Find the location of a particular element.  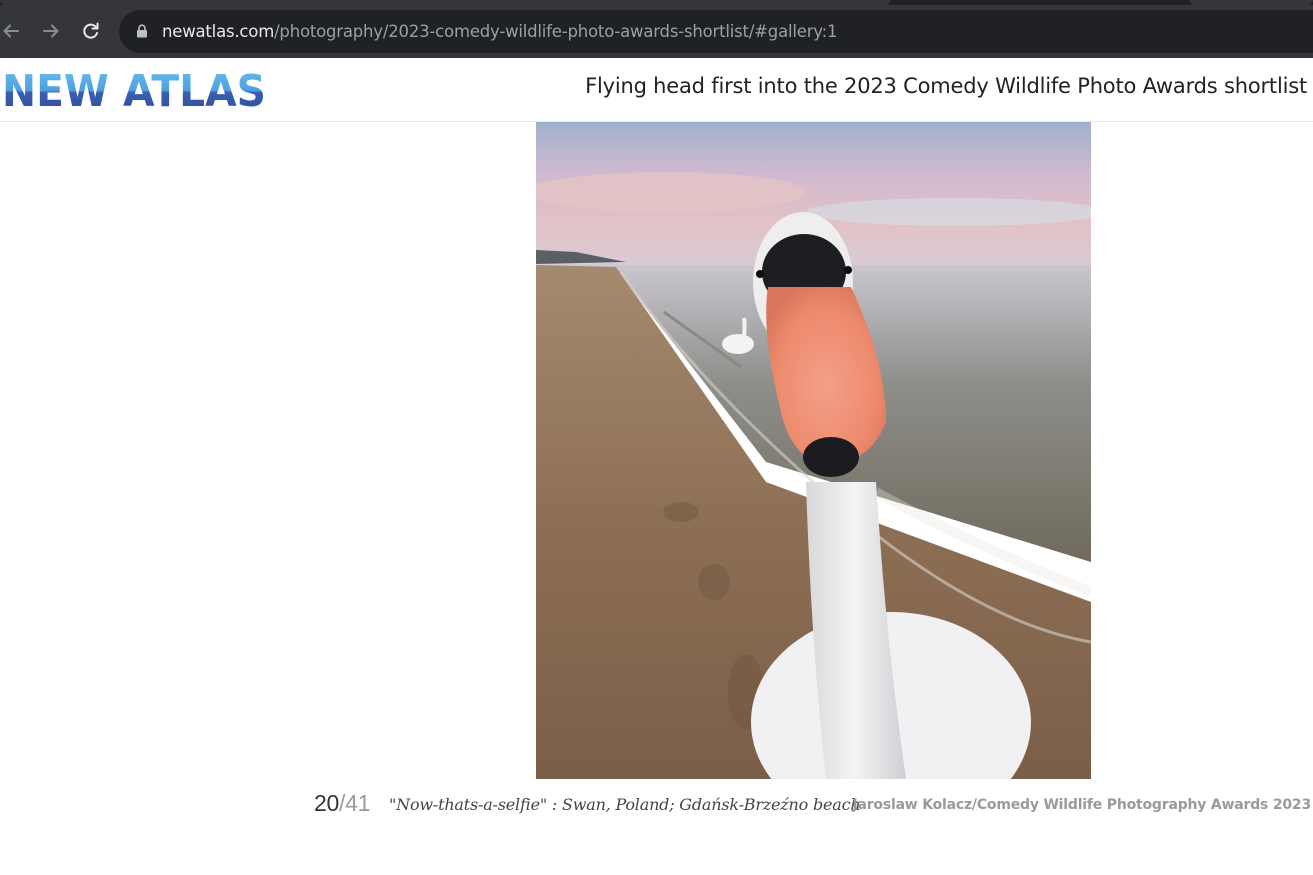

arrow-left-icon is located at coordinates (11, 31).